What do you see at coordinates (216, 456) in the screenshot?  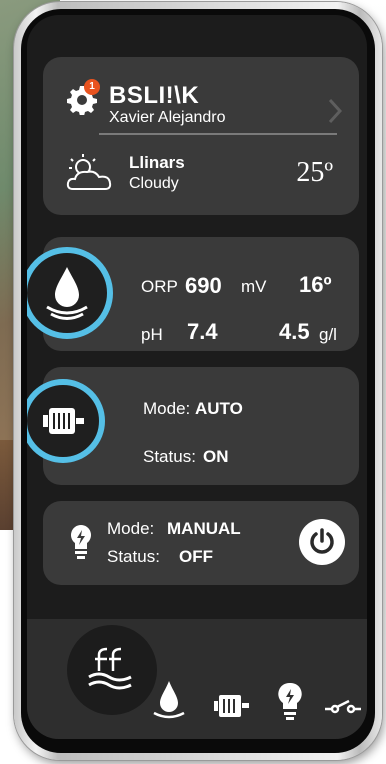 I see `pump-status-value: ON` at bounding box center [216, 456].